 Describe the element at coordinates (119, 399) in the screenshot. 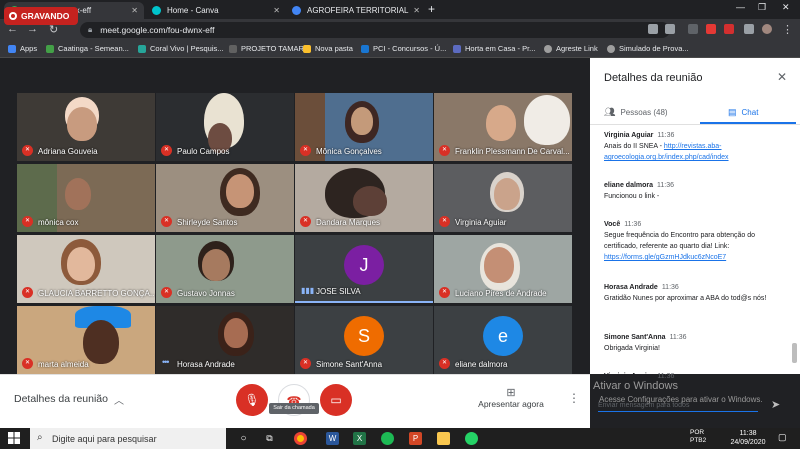

I see `chevron-up-icon: ︿` at that location.